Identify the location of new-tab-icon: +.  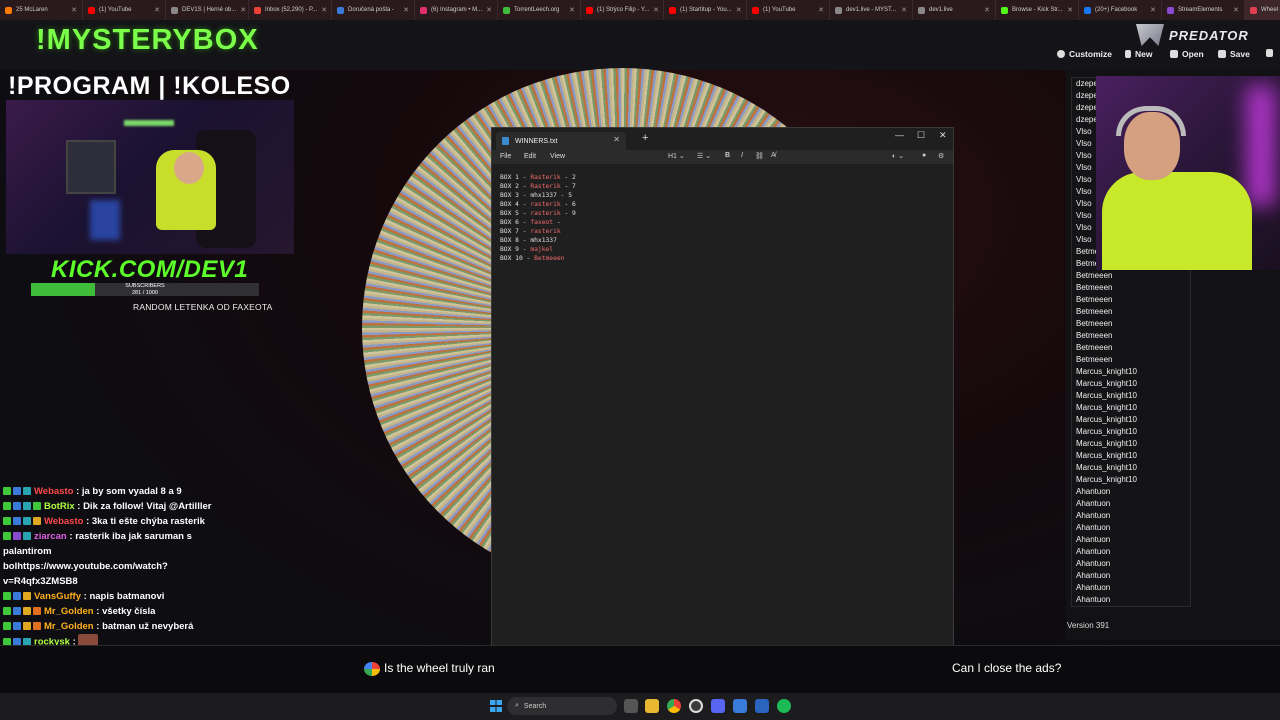
(645, 138).